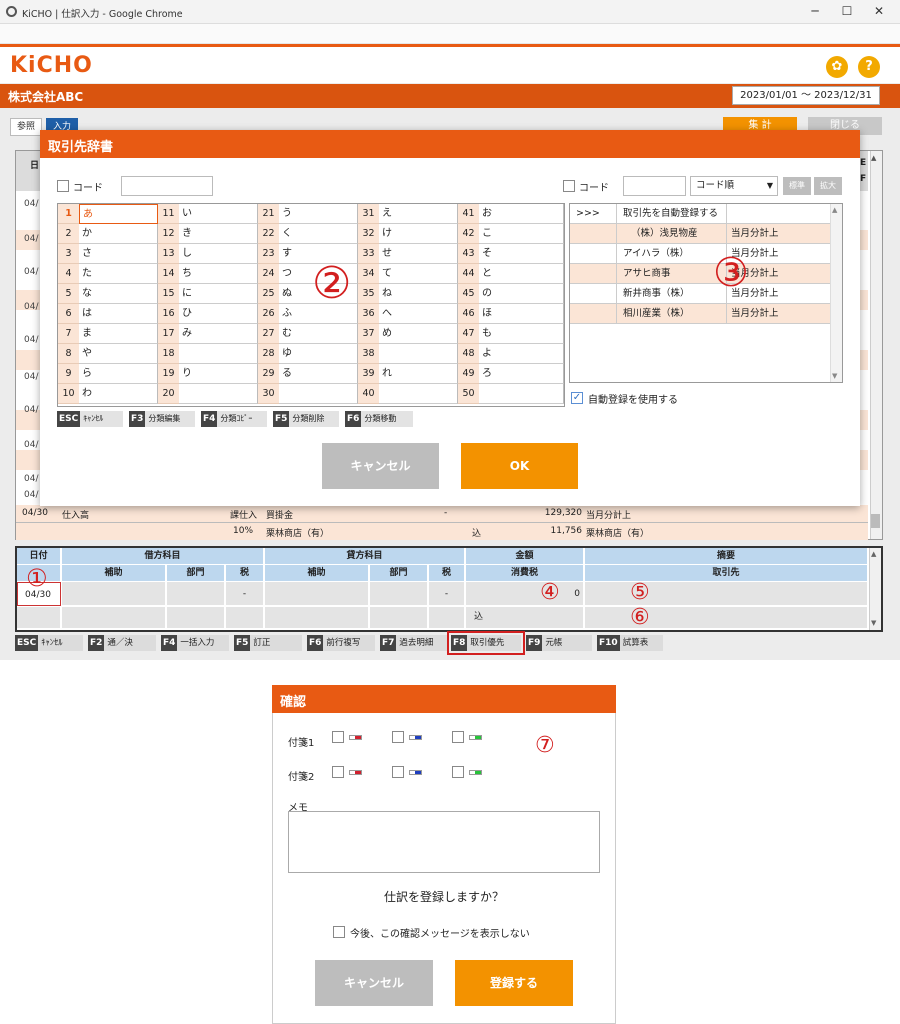  I want to click on kana-index-cell: て, so click(418, 274).